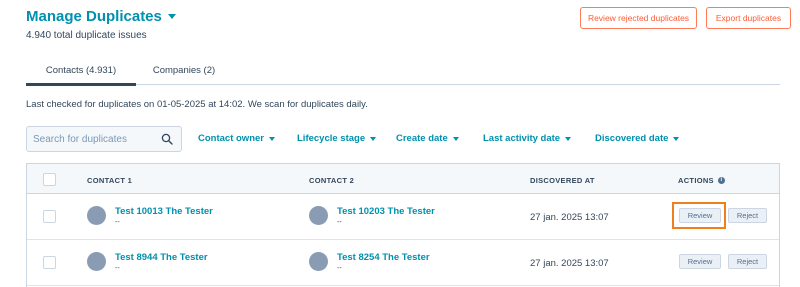 Image resolution: width=800 pixels, height=287 pixels. I want to click on filter-create-date: Create date, so click(427, 138).